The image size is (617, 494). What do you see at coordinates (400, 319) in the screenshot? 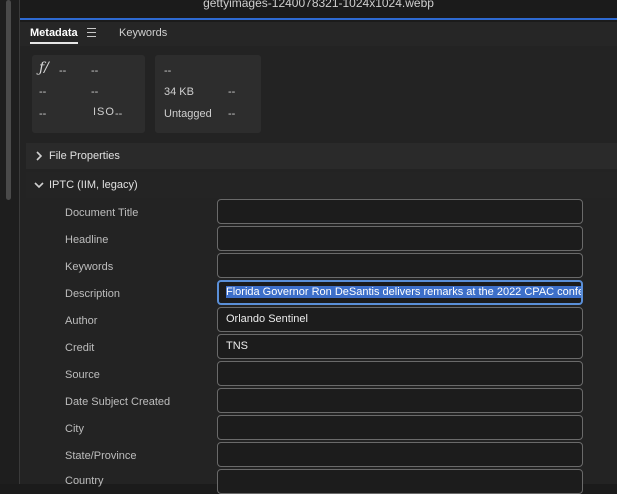
I see `author-field: Orlando Sentinel` at bounding box center [400, 319].